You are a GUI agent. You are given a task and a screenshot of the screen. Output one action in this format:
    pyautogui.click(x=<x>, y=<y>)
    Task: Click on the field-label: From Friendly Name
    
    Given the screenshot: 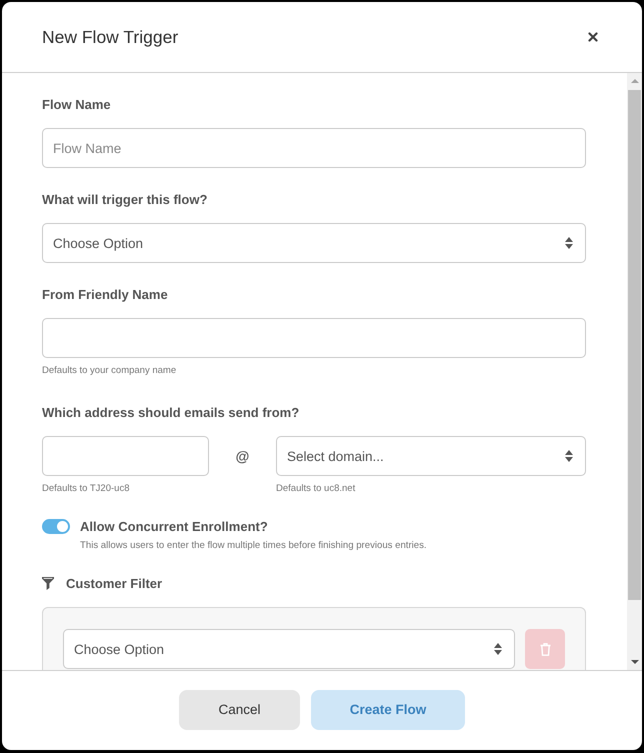 What is the action you would take?
    pyautogui.click(x=105, y=295)
    